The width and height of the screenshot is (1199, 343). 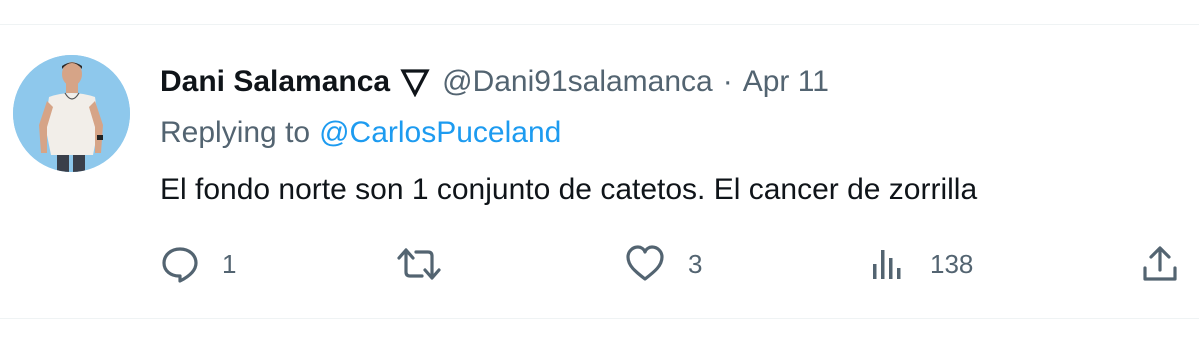 I want to click on triangle-down-icon, so click(x=415, y=82).